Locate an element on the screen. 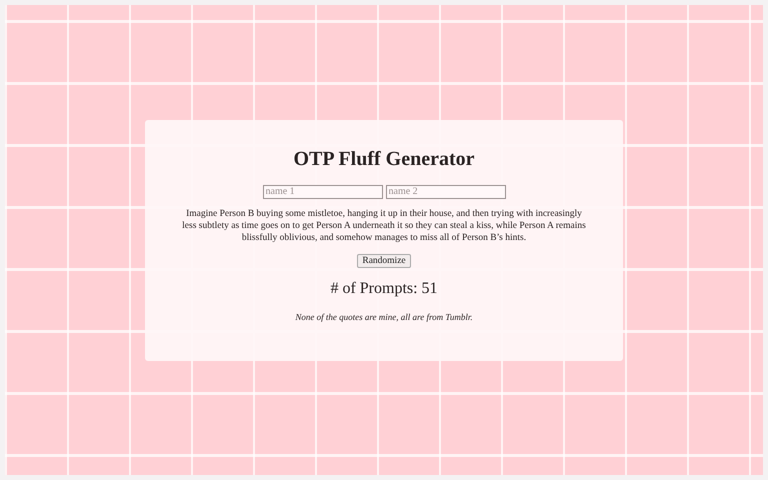 The width and height of the screenshot is (768, 480). prompt-count: # of Prompts: 51 is located at coordinates (384, 289).